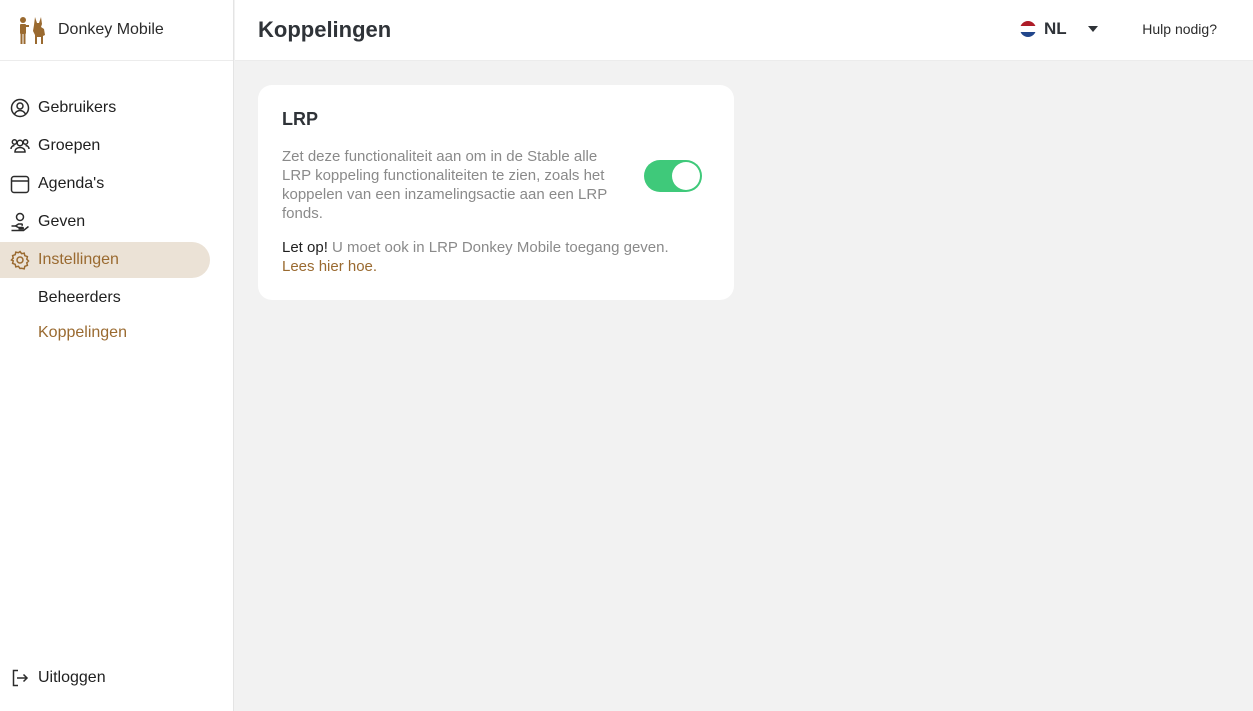 The height and width of the screenshot is (711, 1253). I want to click on page-title: Koppelingen, so click(325, 29).